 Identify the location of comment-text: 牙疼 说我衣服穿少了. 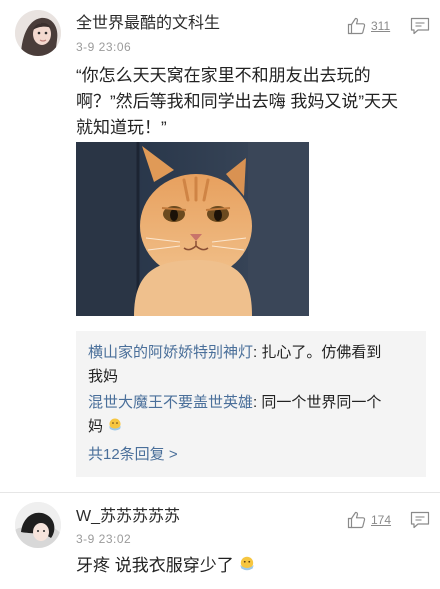
(241, 566).